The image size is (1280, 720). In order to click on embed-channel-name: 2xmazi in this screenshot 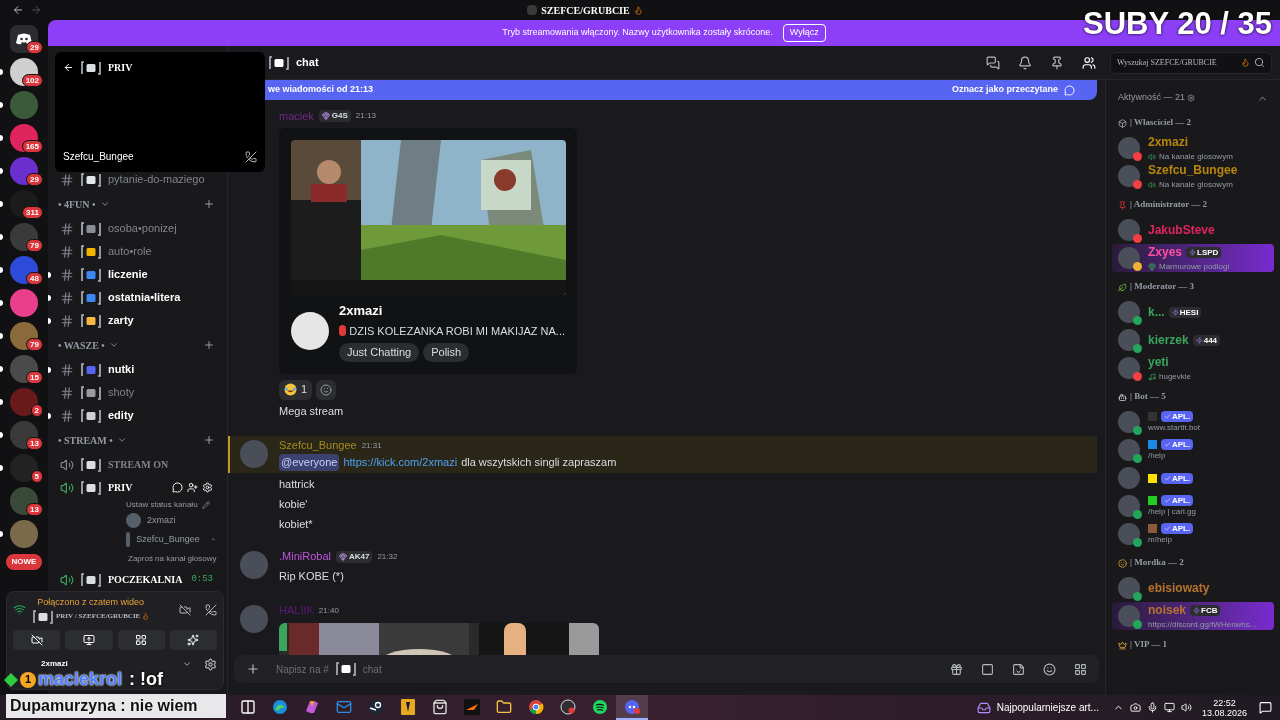, I will do `click(452, 311)`.